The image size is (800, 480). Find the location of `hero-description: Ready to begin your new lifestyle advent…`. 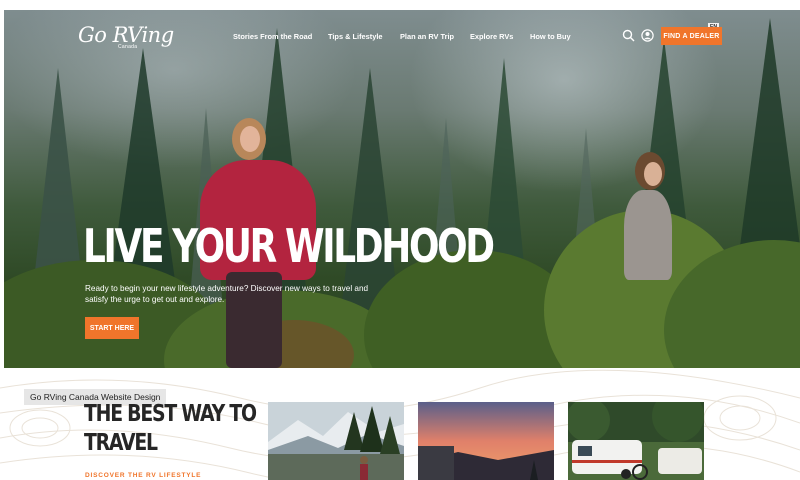

hero-description: Ready to begin your new lifestyle advent… is located at coordinates (227, 294).